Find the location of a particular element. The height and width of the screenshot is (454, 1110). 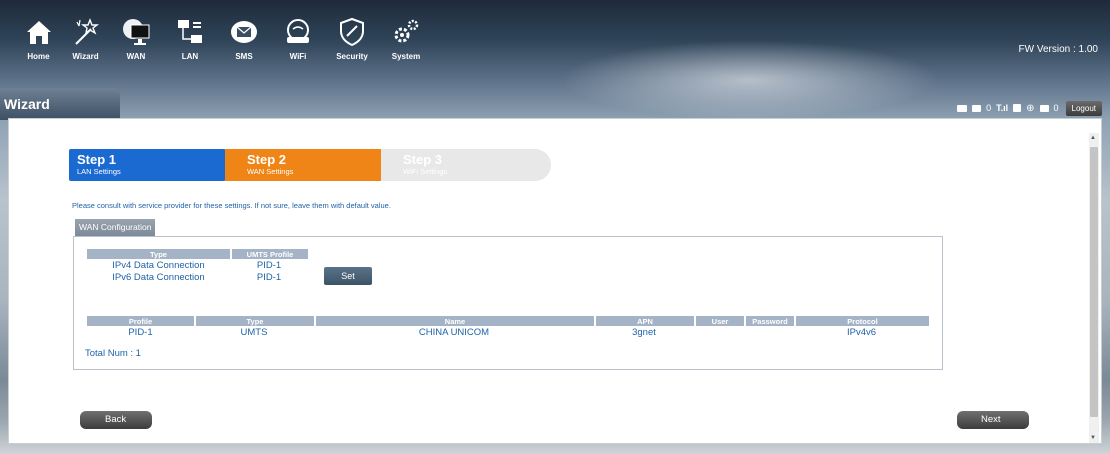

nav-lan: LAN is located at coordinates (190, 39).